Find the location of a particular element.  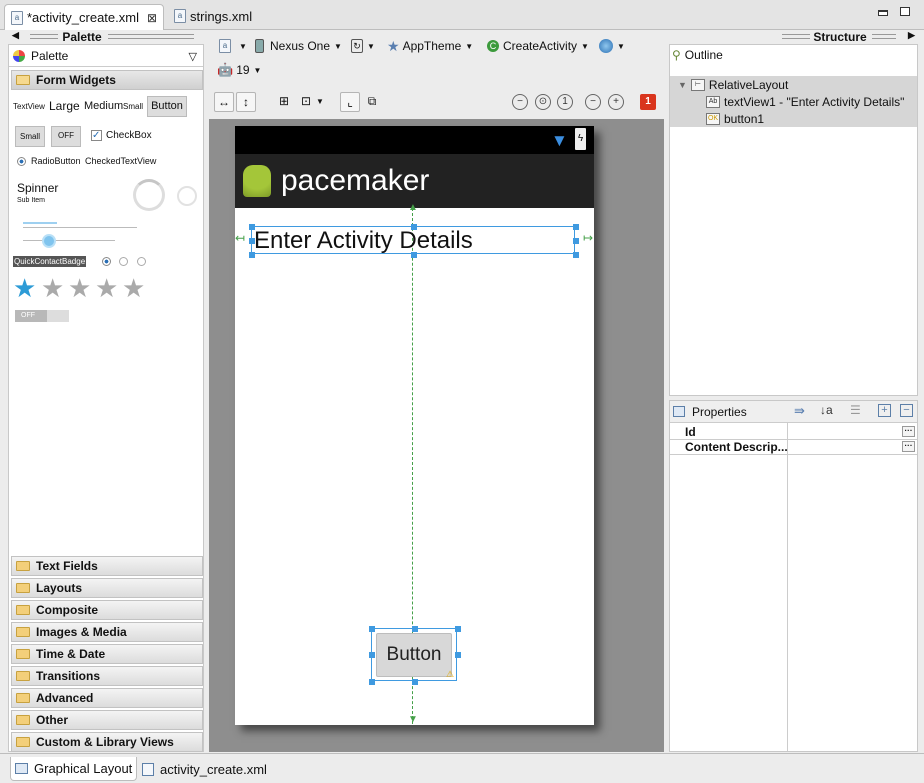

chevron-down-icon: ▼ is located at coordinates (320, 101).